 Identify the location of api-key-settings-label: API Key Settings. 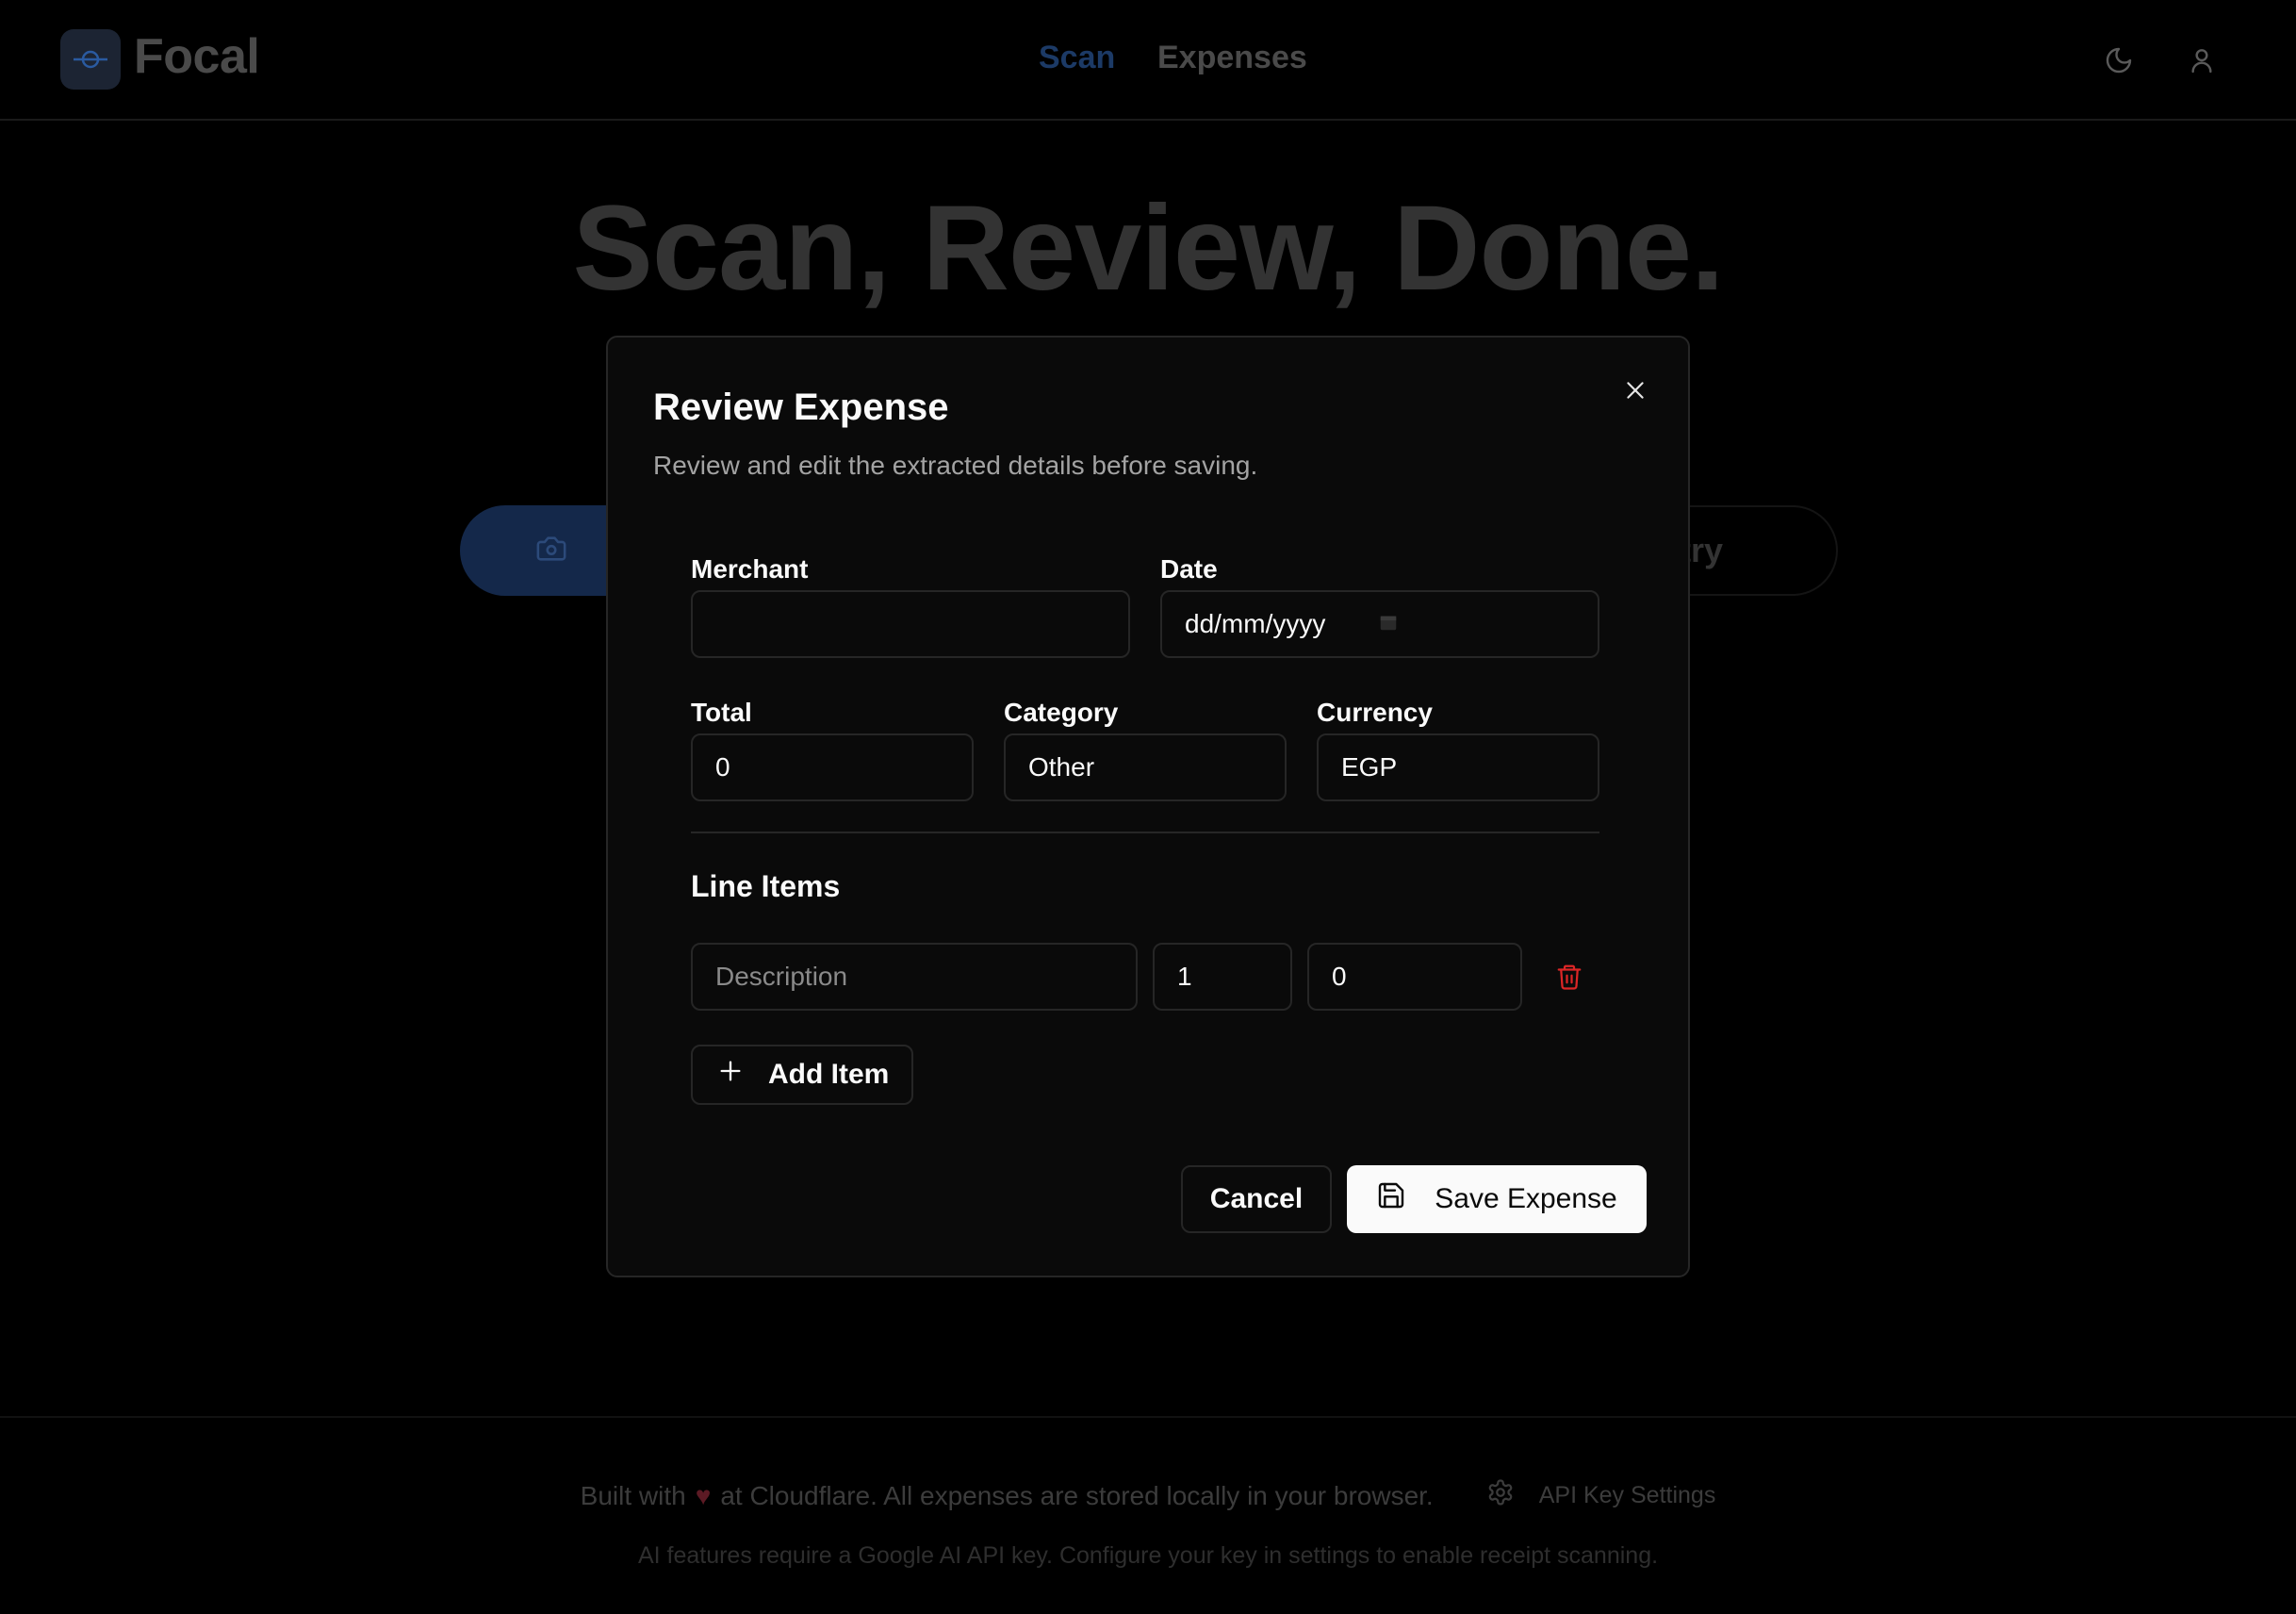
(1627, 1495).